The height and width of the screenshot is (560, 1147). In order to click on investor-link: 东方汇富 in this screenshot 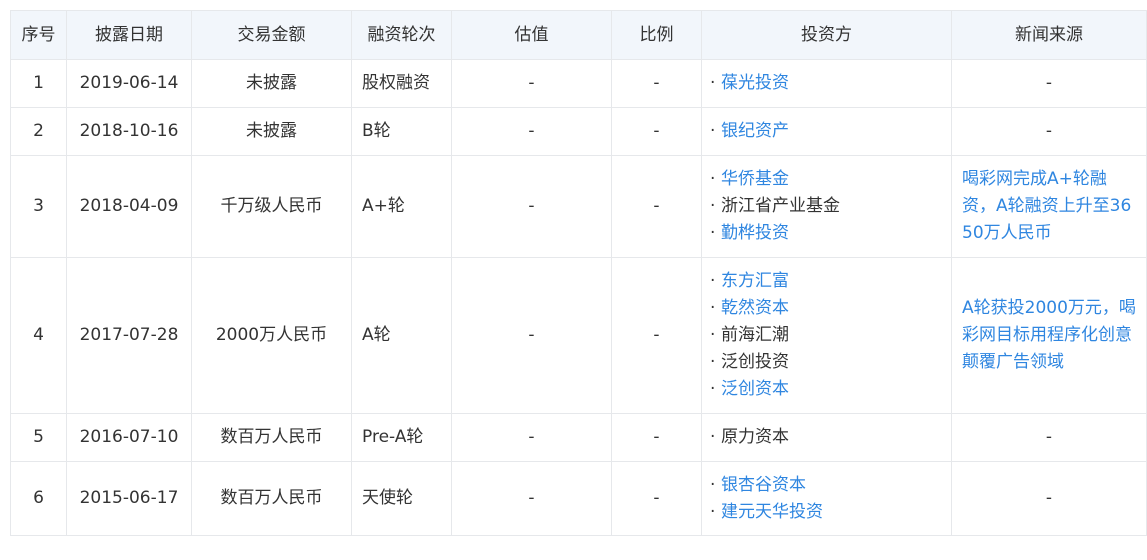, I will do `click(755, 281)`.